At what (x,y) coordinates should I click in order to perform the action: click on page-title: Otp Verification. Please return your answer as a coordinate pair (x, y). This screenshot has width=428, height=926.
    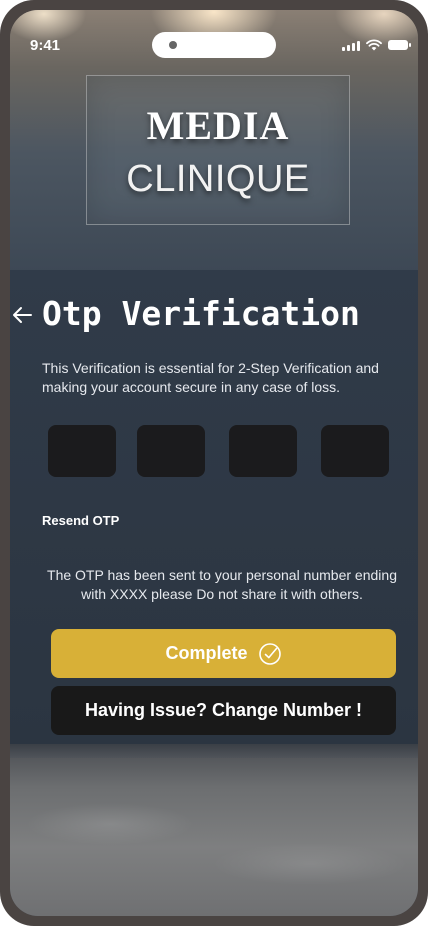
    Looking at the image, I should click on (201, 313).